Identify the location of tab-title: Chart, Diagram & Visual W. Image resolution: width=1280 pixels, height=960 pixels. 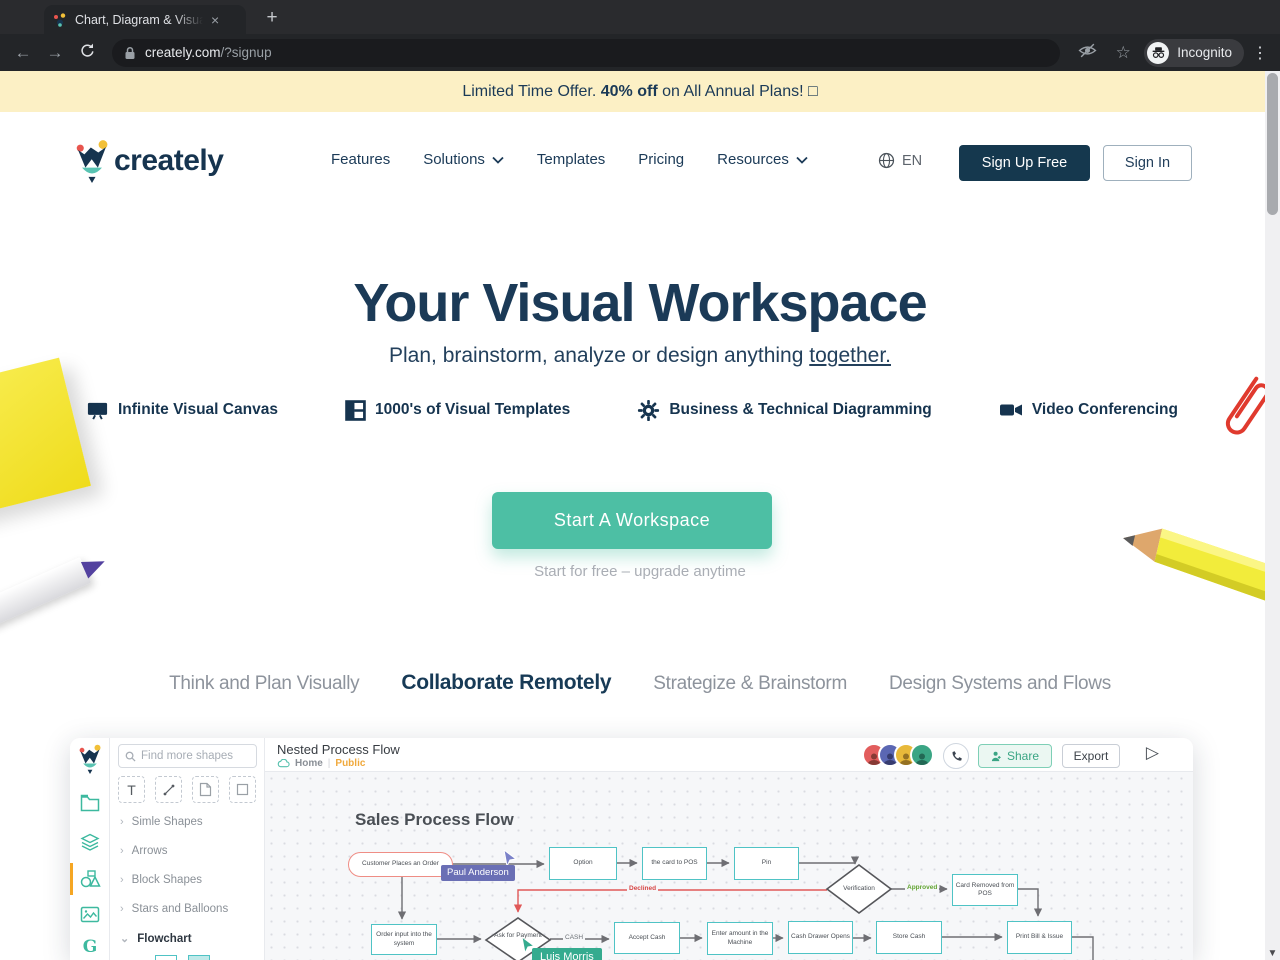
(139, 19).